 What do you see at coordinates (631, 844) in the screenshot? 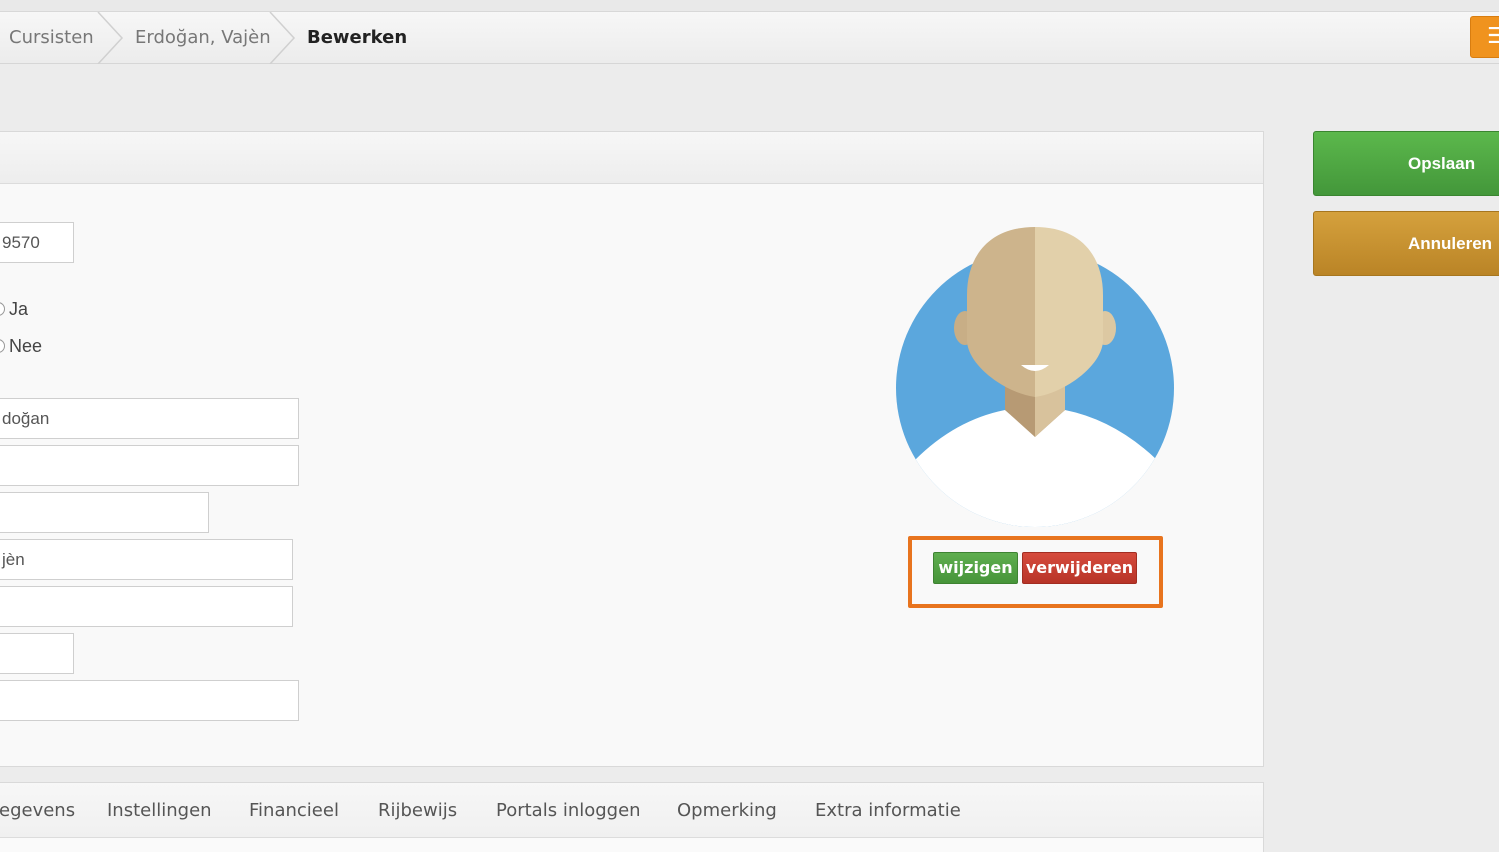
I see `tab-content-area` at bounding box center [631, 844].